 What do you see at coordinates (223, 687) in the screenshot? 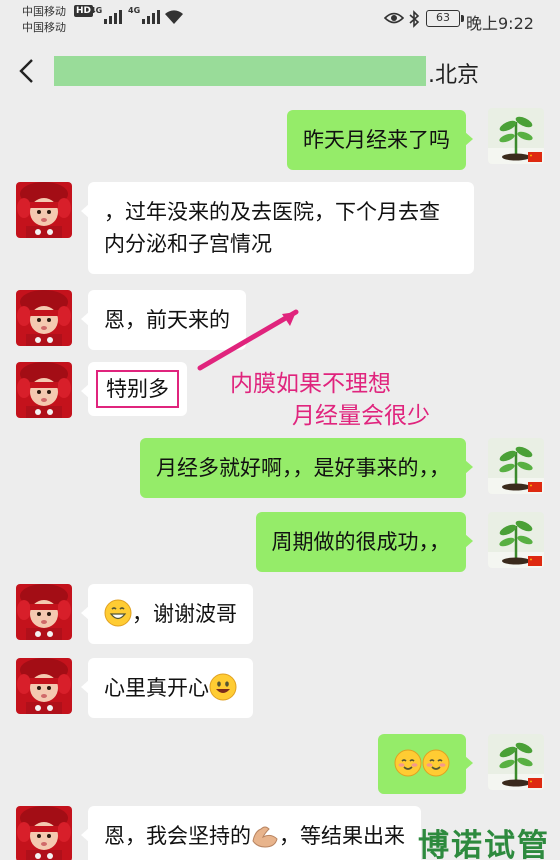
I see `smile-emoji-icon` at bounding box center [223, 687].